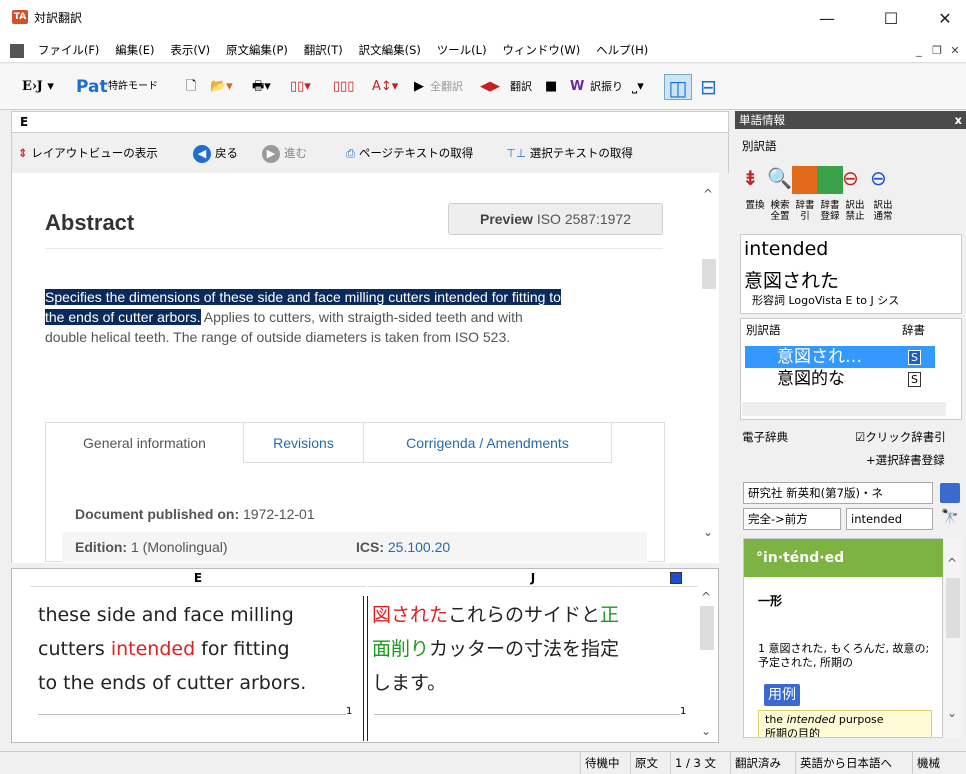  Describe the element at coordinates (521, 87) in the screenshot. I see `translate-button: 翻訳` at that location.